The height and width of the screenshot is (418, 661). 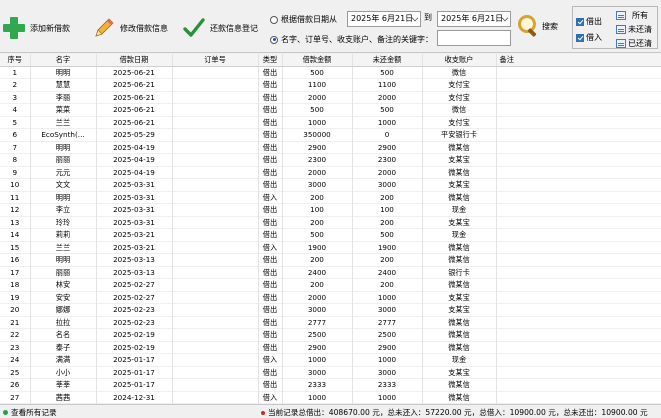 What do you see at coordinates (387, 222) in the screenshot?
I see `table-cell: 200` at bounding box center [387, 222].